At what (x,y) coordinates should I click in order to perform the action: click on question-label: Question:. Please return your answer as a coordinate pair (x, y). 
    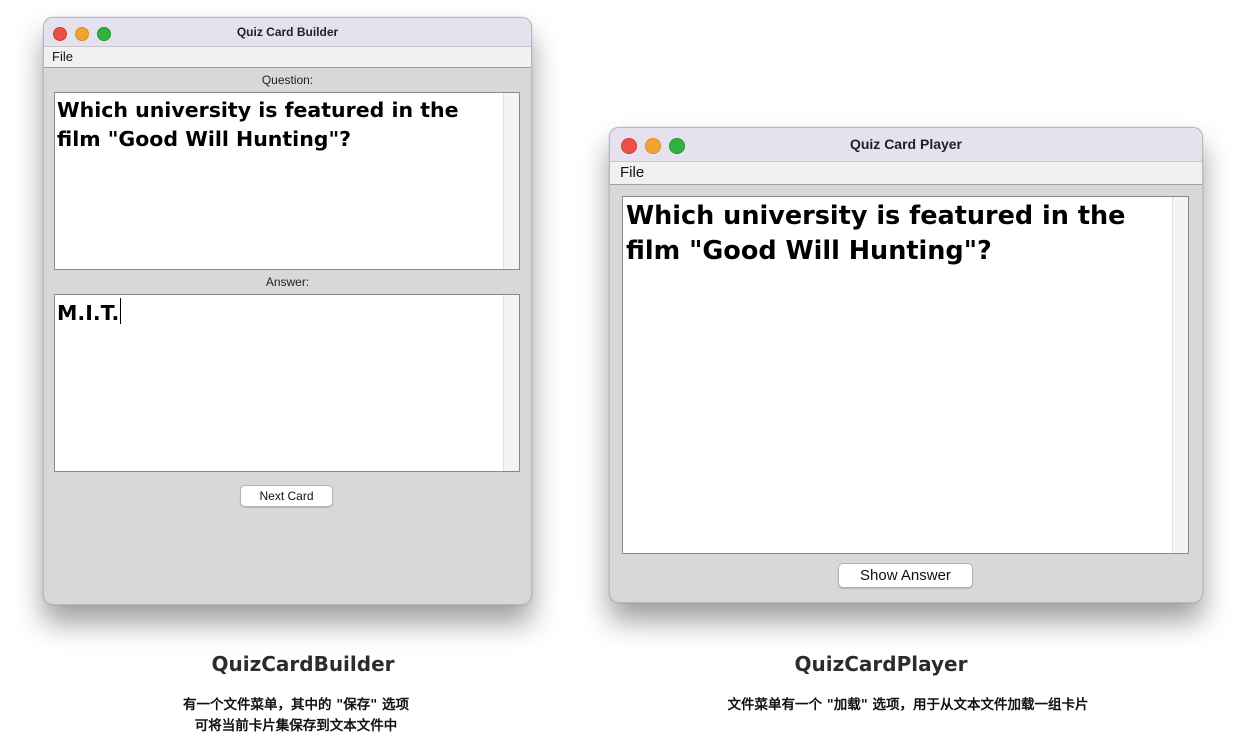
    Looking at the image, I should click on (287, 80).